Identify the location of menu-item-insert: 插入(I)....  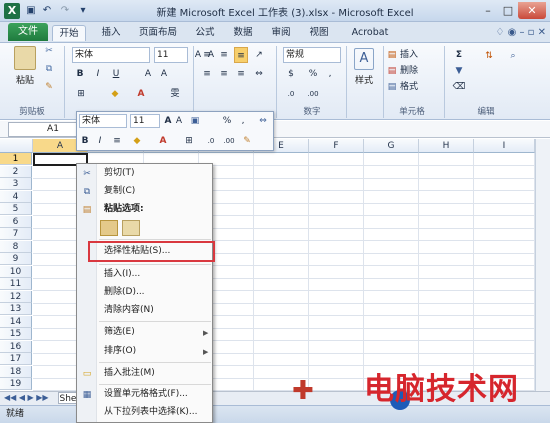
(122, 274).